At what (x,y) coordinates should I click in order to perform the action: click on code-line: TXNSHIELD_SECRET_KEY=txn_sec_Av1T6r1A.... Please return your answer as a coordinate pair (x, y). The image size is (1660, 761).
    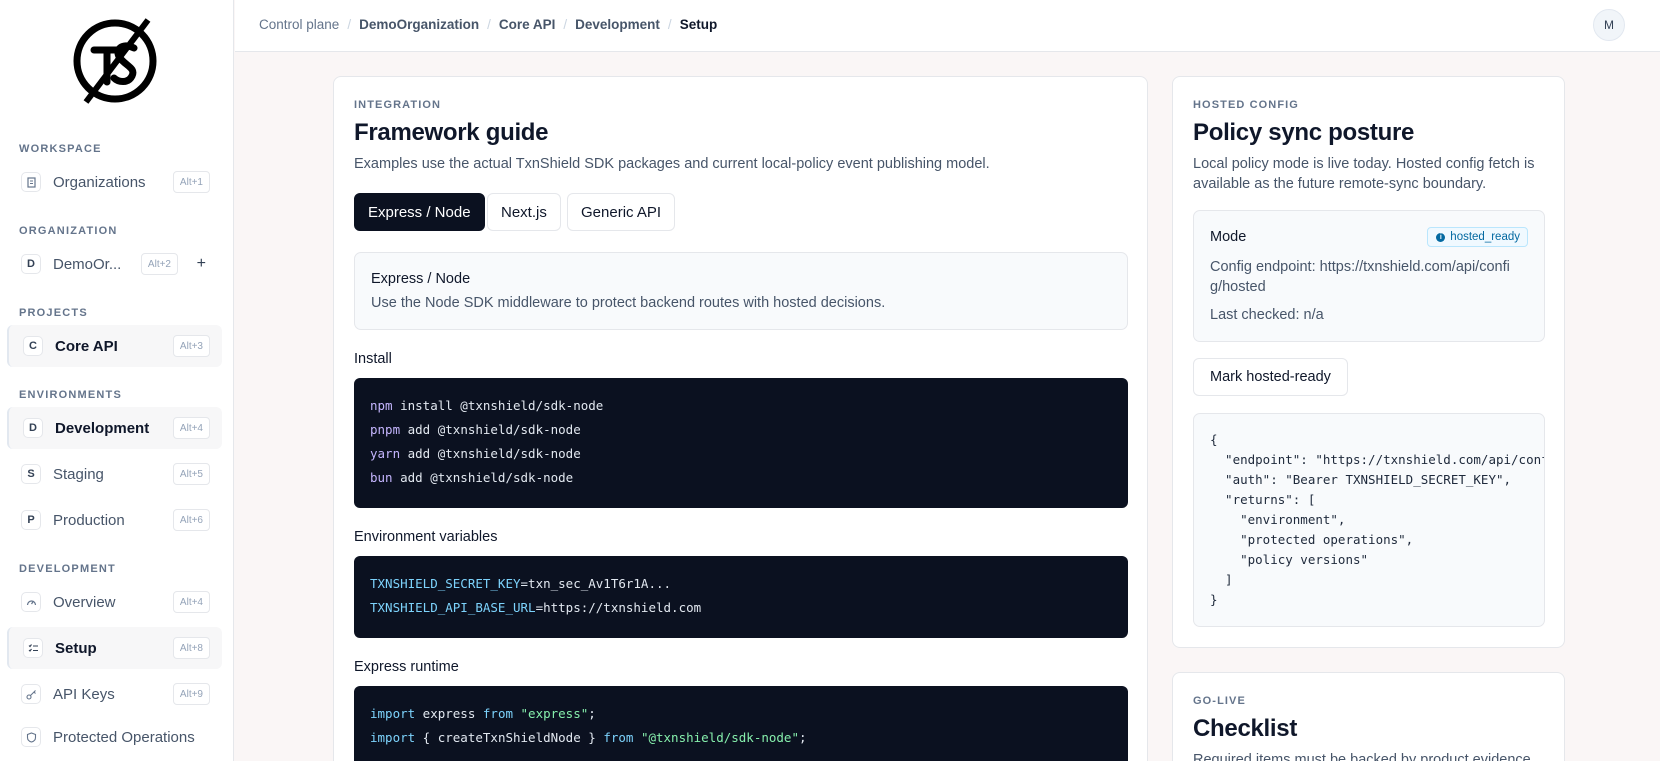
    Looking at the image, I should click on (520, 583).